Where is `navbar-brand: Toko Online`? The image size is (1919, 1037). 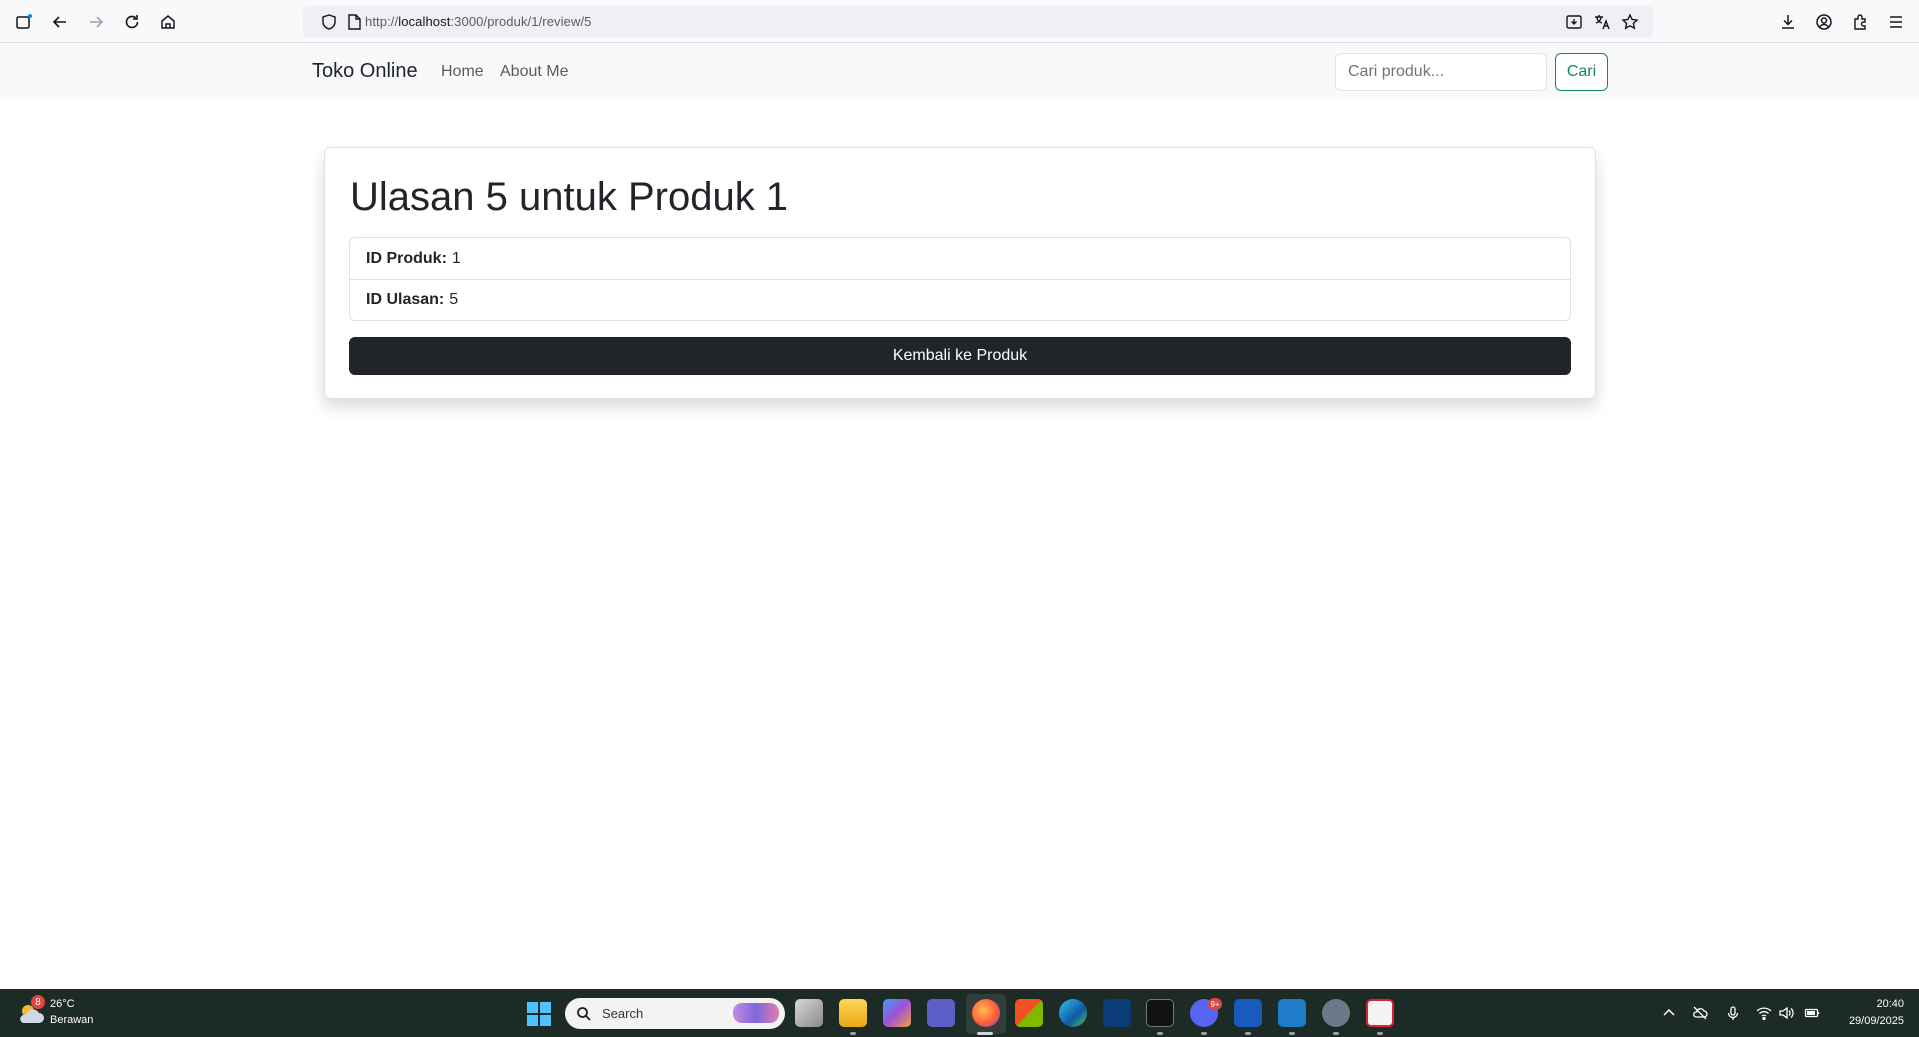 navbar-brand: Toko Online is located at coordinates (365, 71).